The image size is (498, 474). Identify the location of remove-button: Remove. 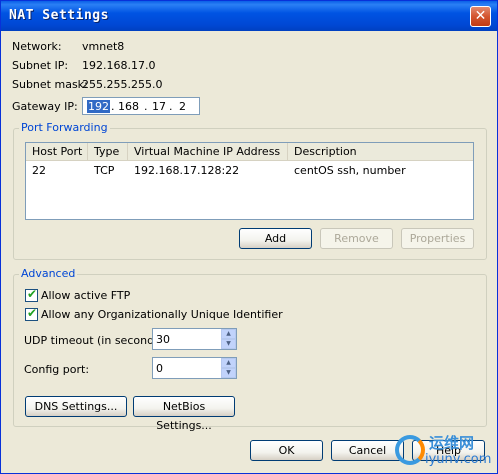
(356, 238).